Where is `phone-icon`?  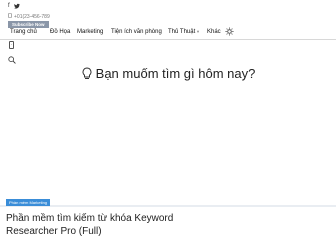 phone-icon is located at coordinates (10, 16).